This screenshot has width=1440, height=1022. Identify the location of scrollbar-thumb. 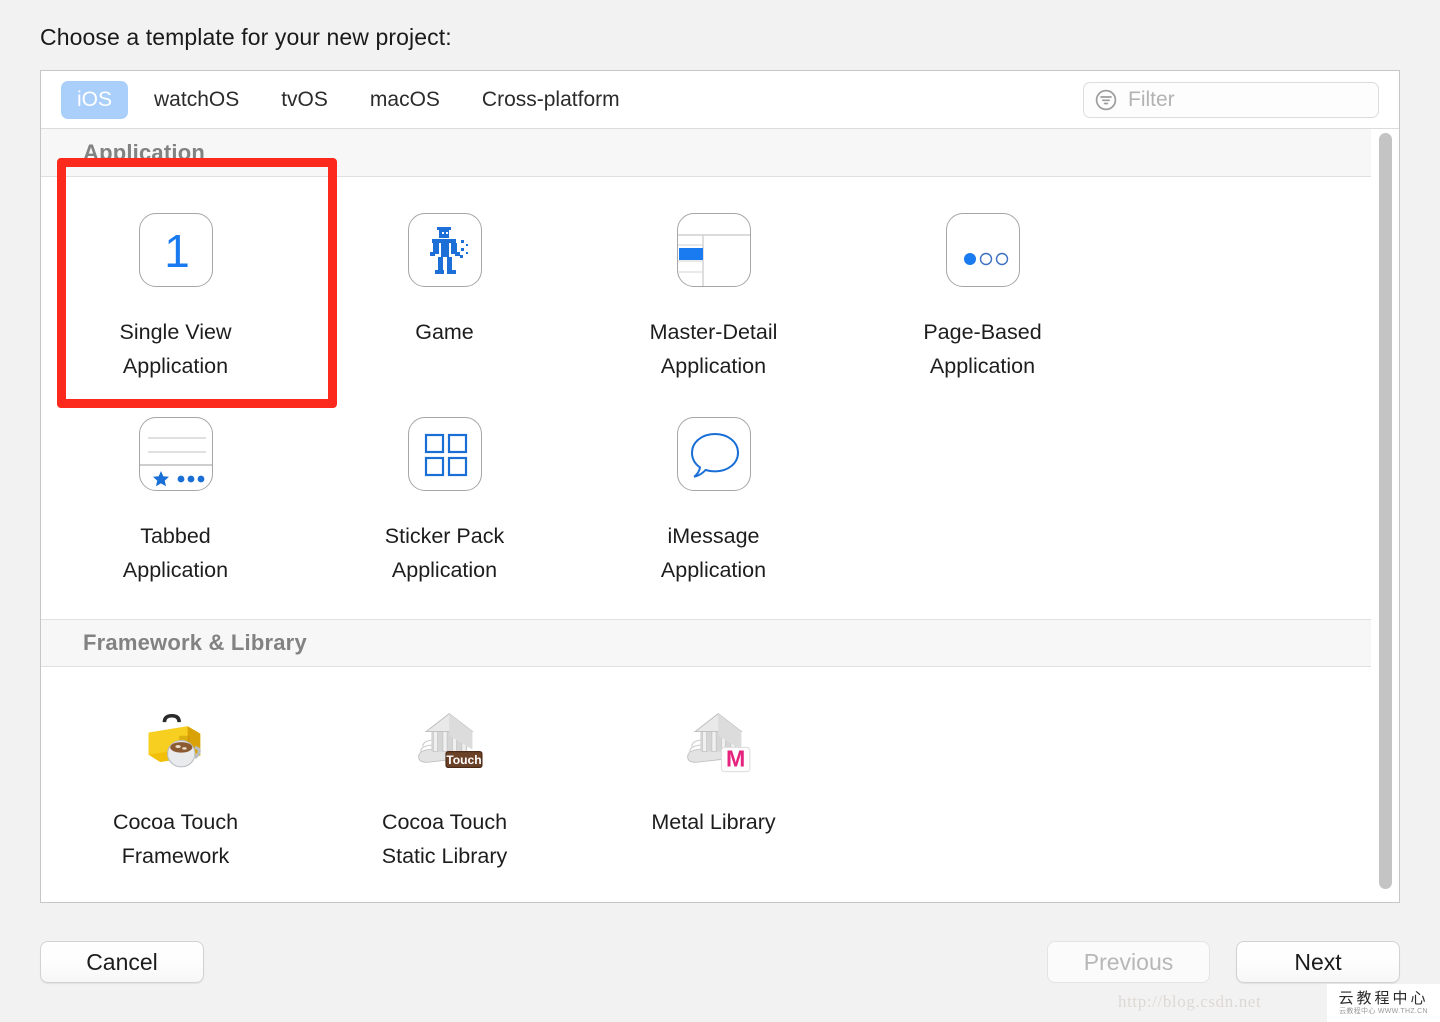
(1385, 511).